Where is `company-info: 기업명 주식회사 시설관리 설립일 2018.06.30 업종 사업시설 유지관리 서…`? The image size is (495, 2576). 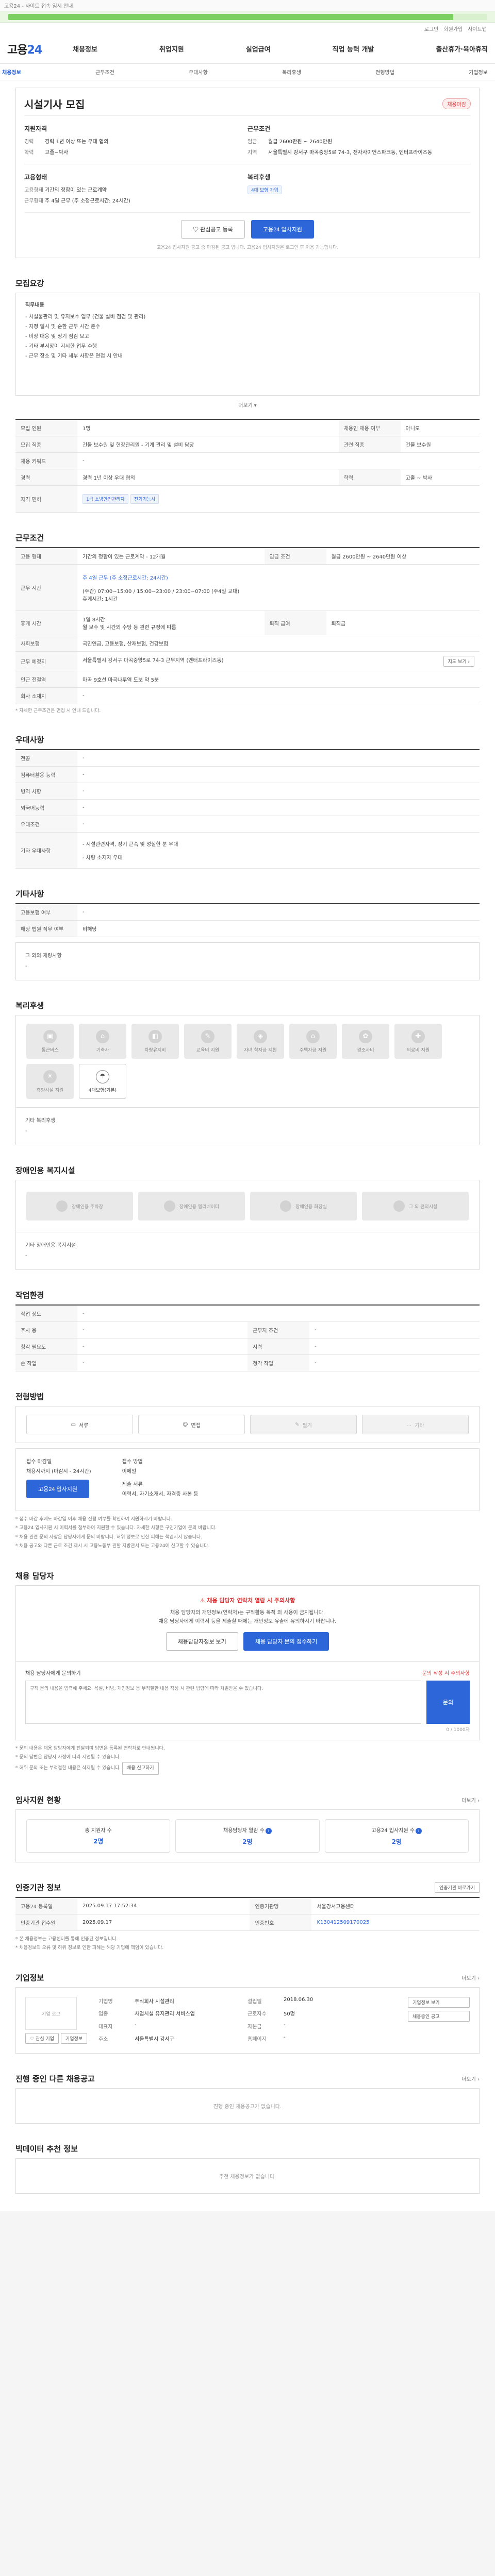 company-info: 기업명 주식회사 시설관리 설립일 2018.06.30 업종 사업시설 유지관리 서… is located at coordinates (206, 2020).